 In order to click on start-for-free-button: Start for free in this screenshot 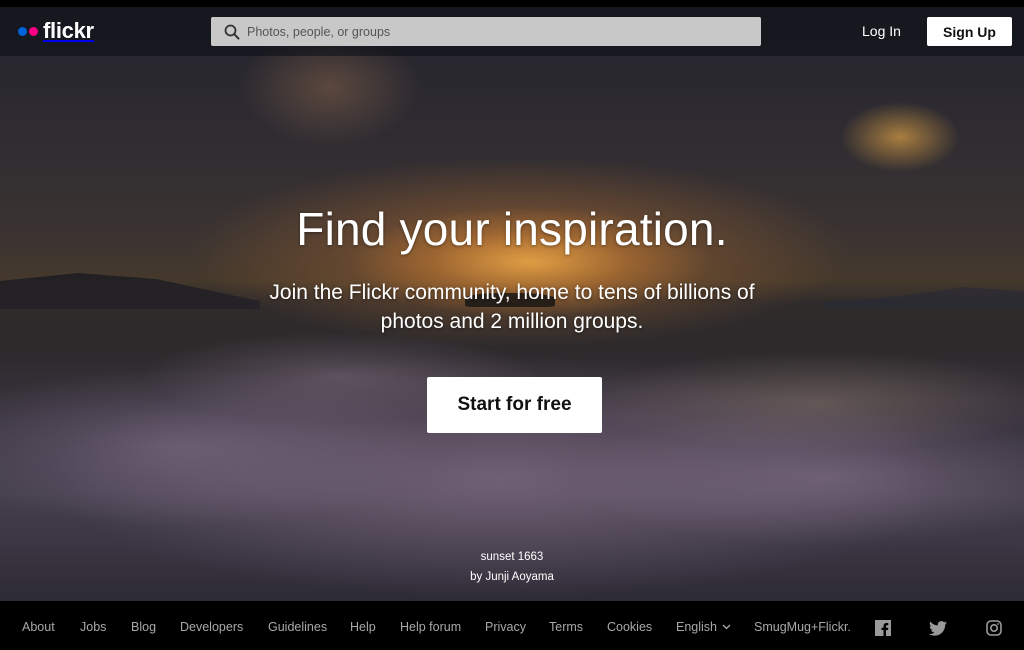, I will do `click(514, 405)`.